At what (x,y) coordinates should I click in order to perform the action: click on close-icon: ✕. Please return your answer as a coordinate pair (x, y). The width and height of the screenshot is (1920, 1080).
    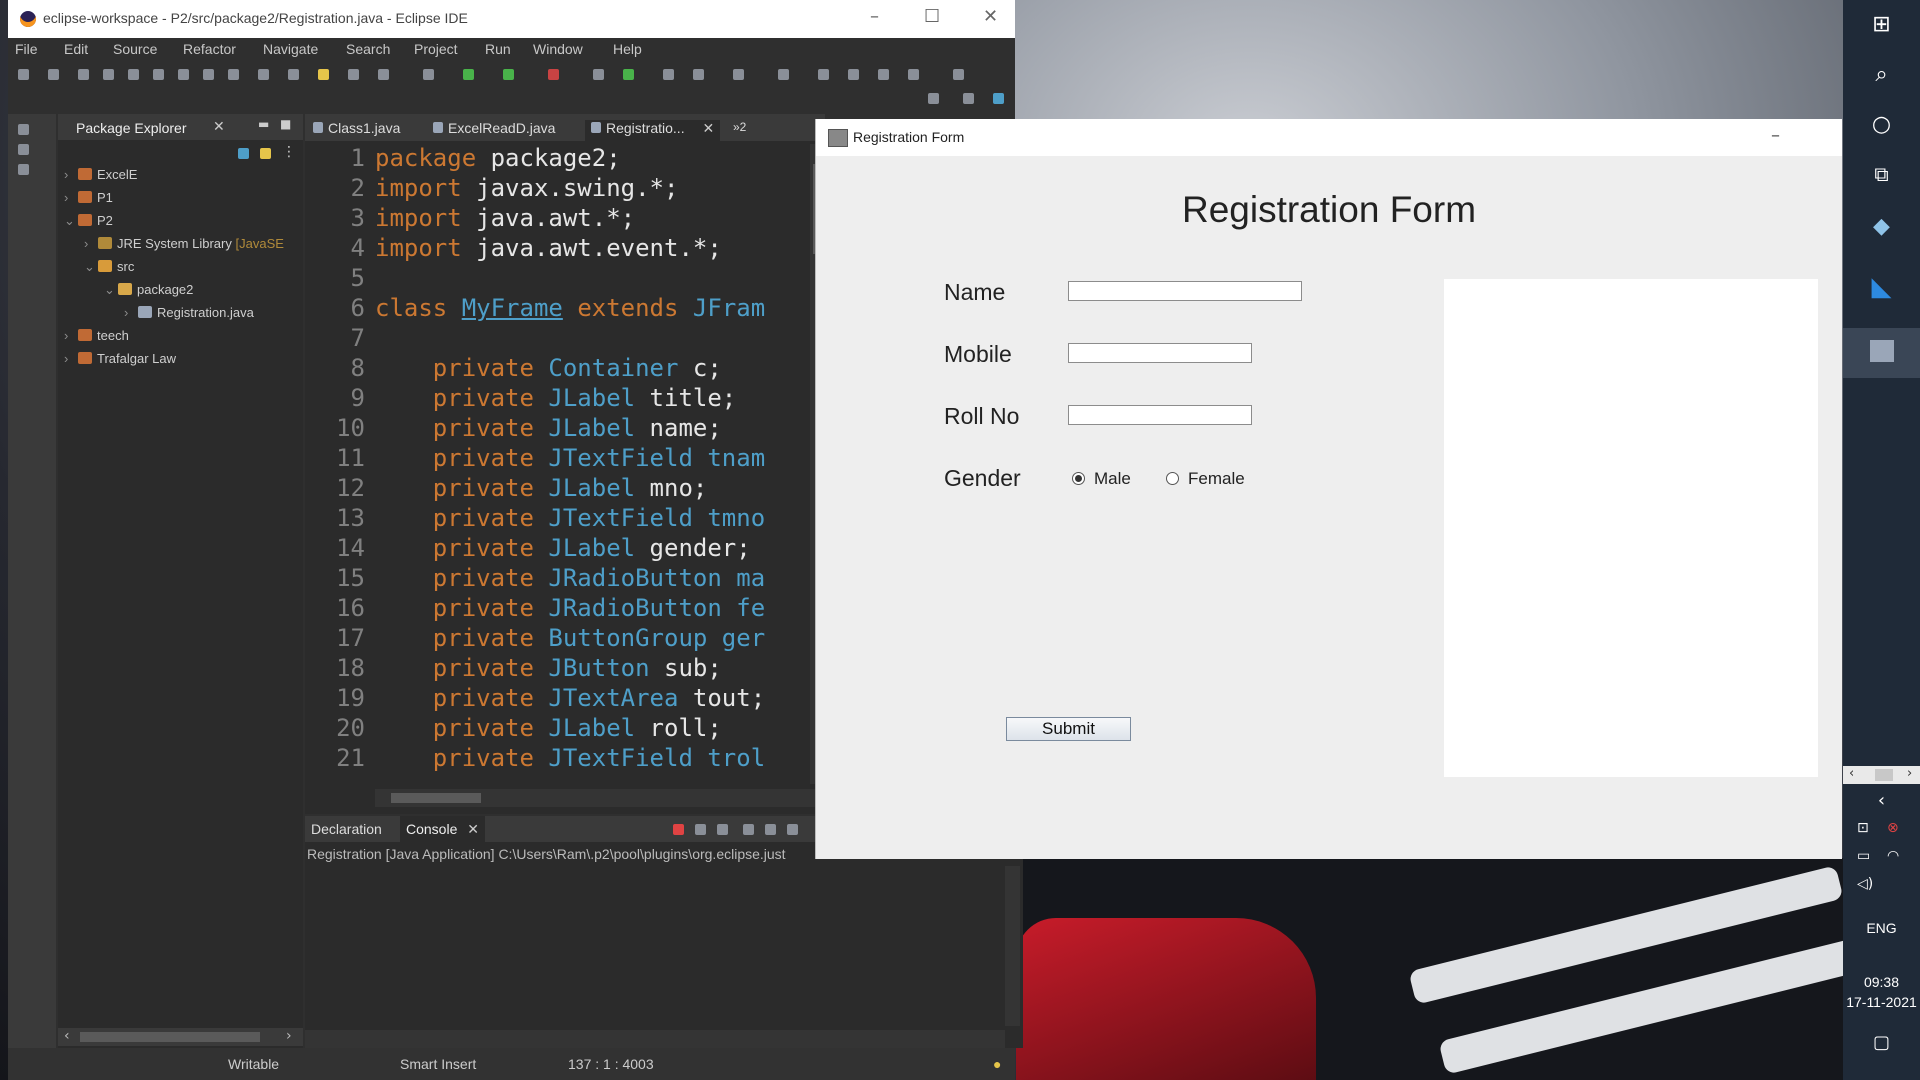
    Looking at the image, I should click on (990, 16).